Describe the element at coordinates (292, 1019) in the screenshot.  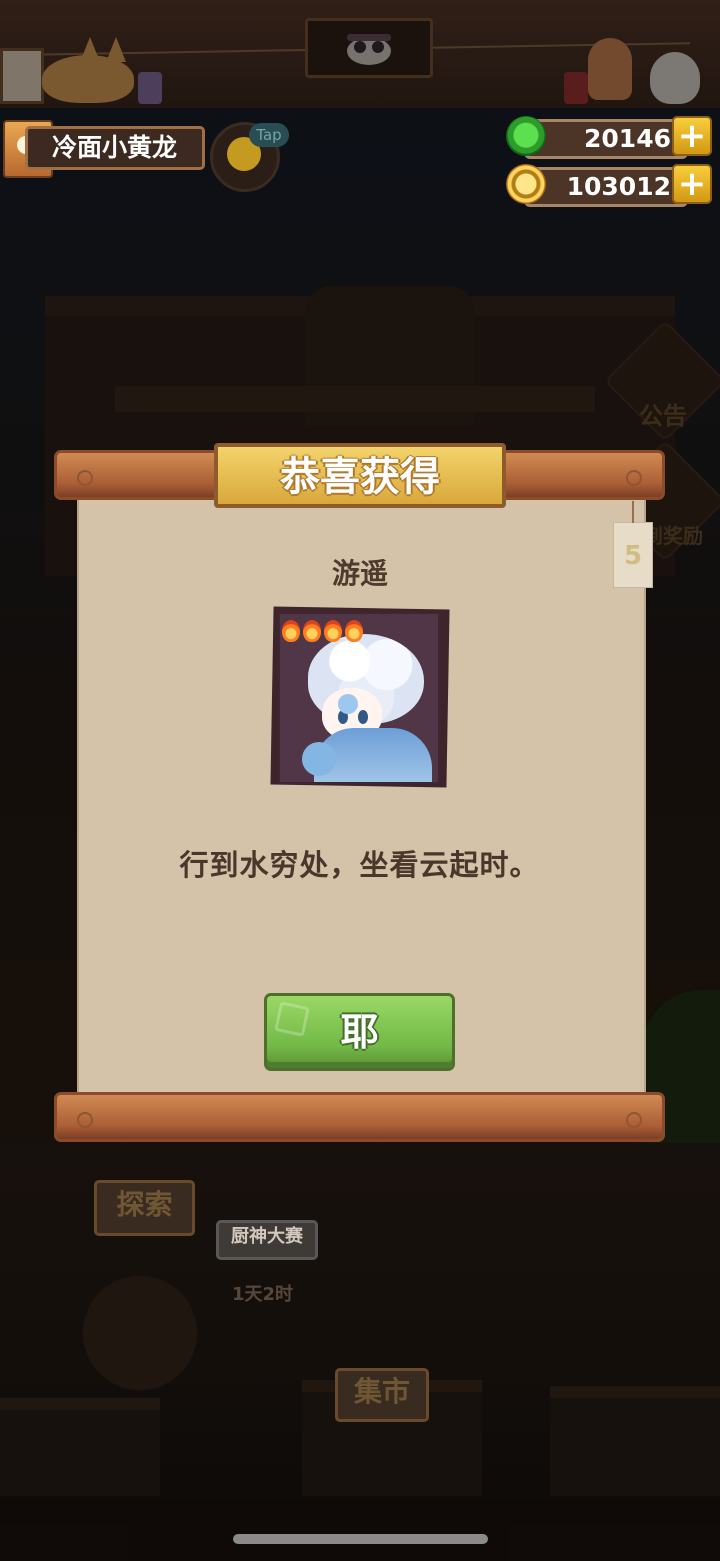
I see `button-pattern-icon` at that location.